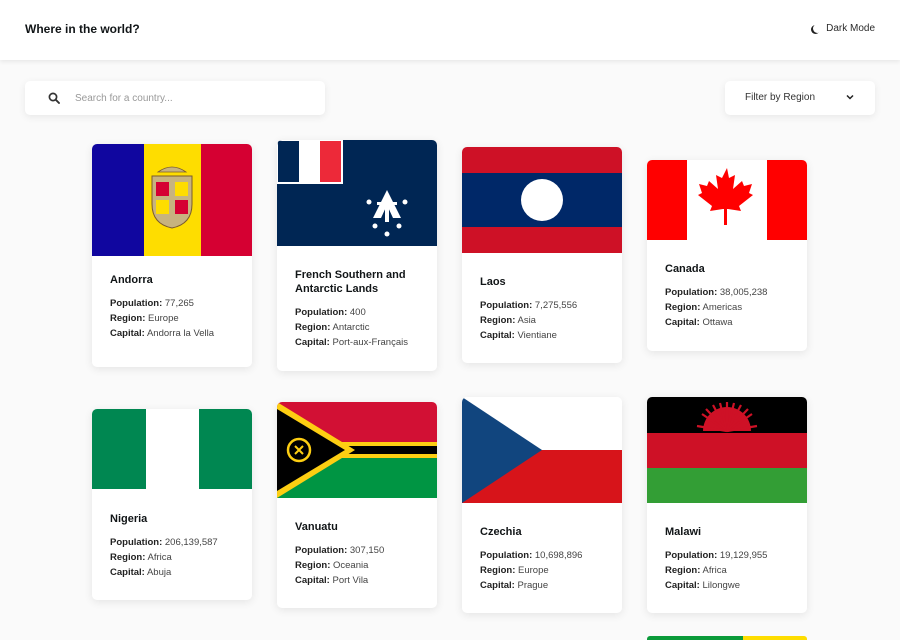 The width and height of the screenshot is (900, 640). I want to click on capital-value: Vientiane, so click(537, 335).